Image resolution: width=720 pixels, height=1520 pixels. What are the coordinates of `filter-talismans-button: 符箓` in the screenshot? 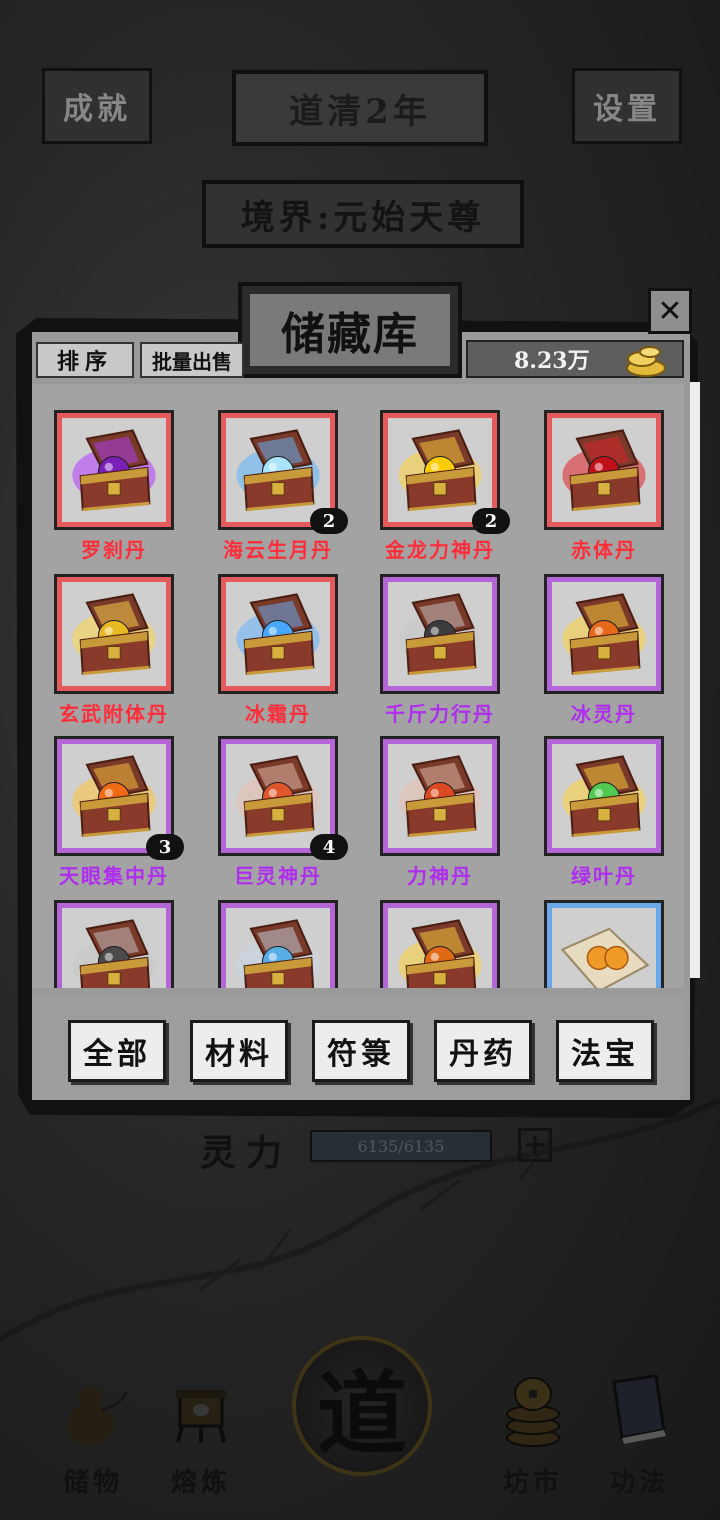 It's located at (361, 1051).